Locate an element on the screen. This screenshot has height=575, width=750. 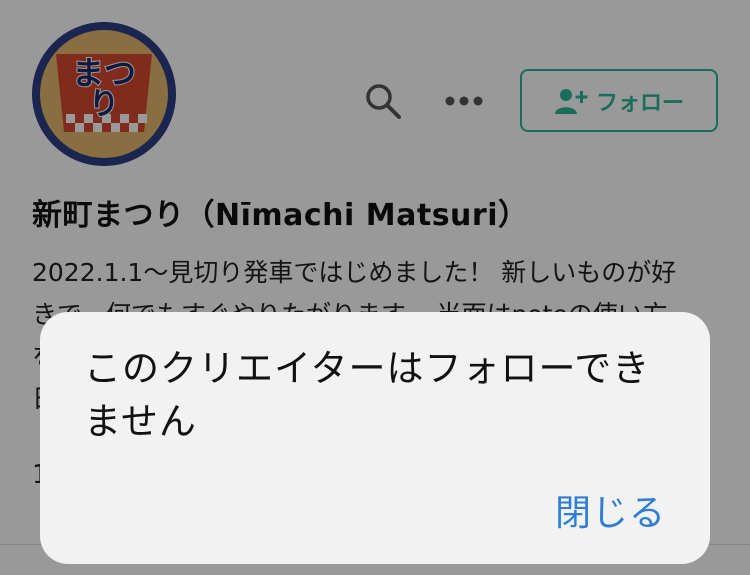
dialog-message: このクリエイターはフォローできません is located at coordinates (367, 395).